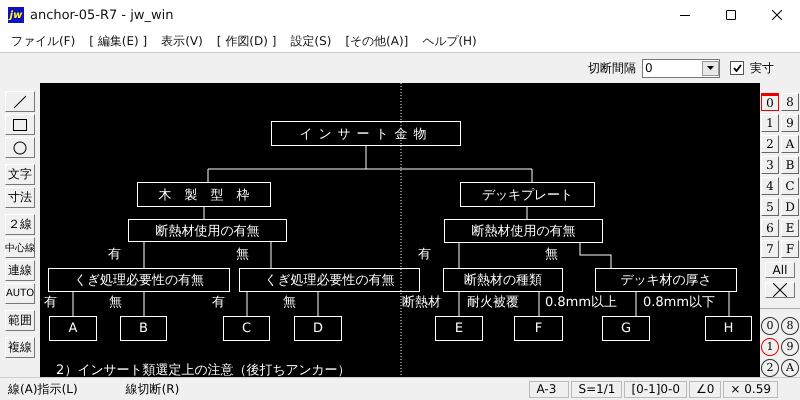 The width and height of the screenshot is (800, 400). Describe the element at coordinates (790, 165) in the screenshot. I see `layer-button: B` at that location.